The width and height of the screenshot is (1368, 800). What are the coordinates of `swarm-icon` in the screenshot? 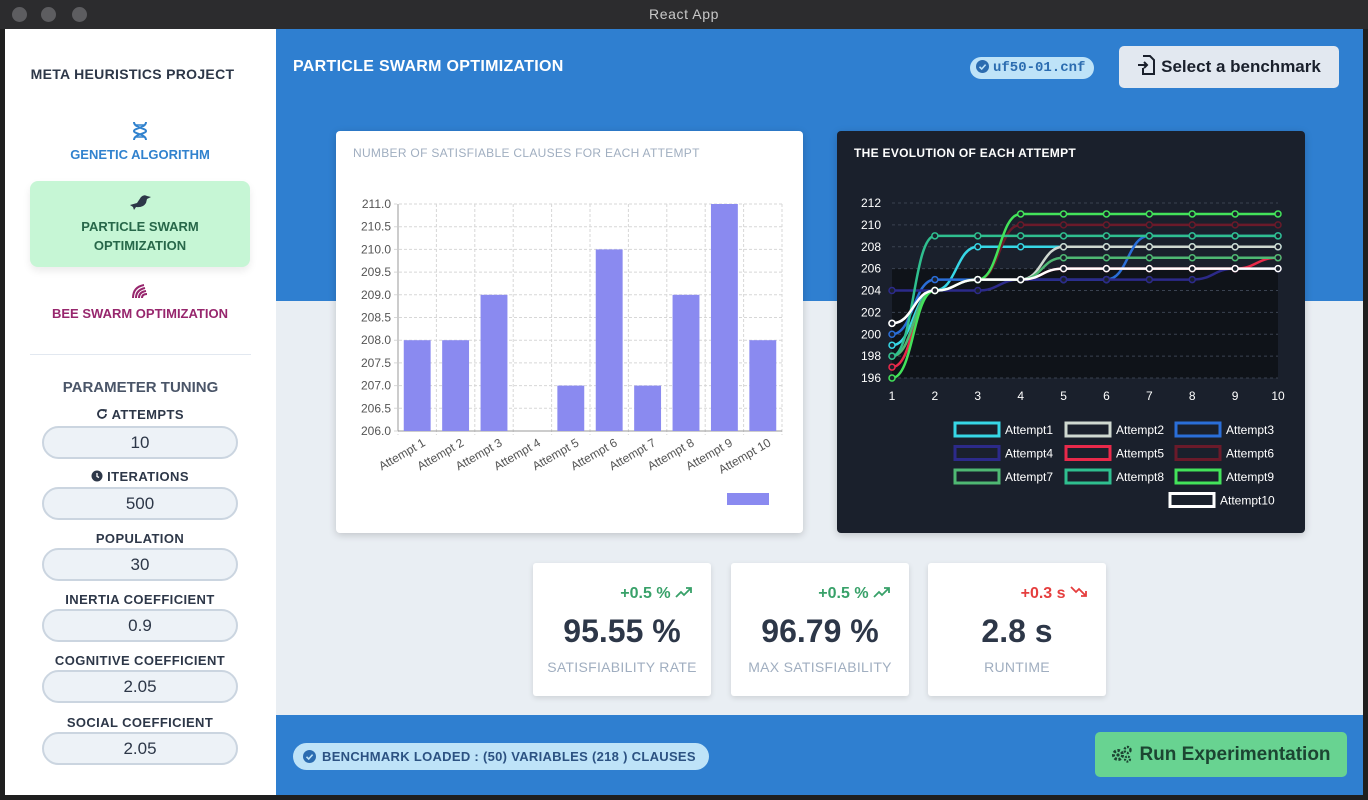 It's located at (140, 291).